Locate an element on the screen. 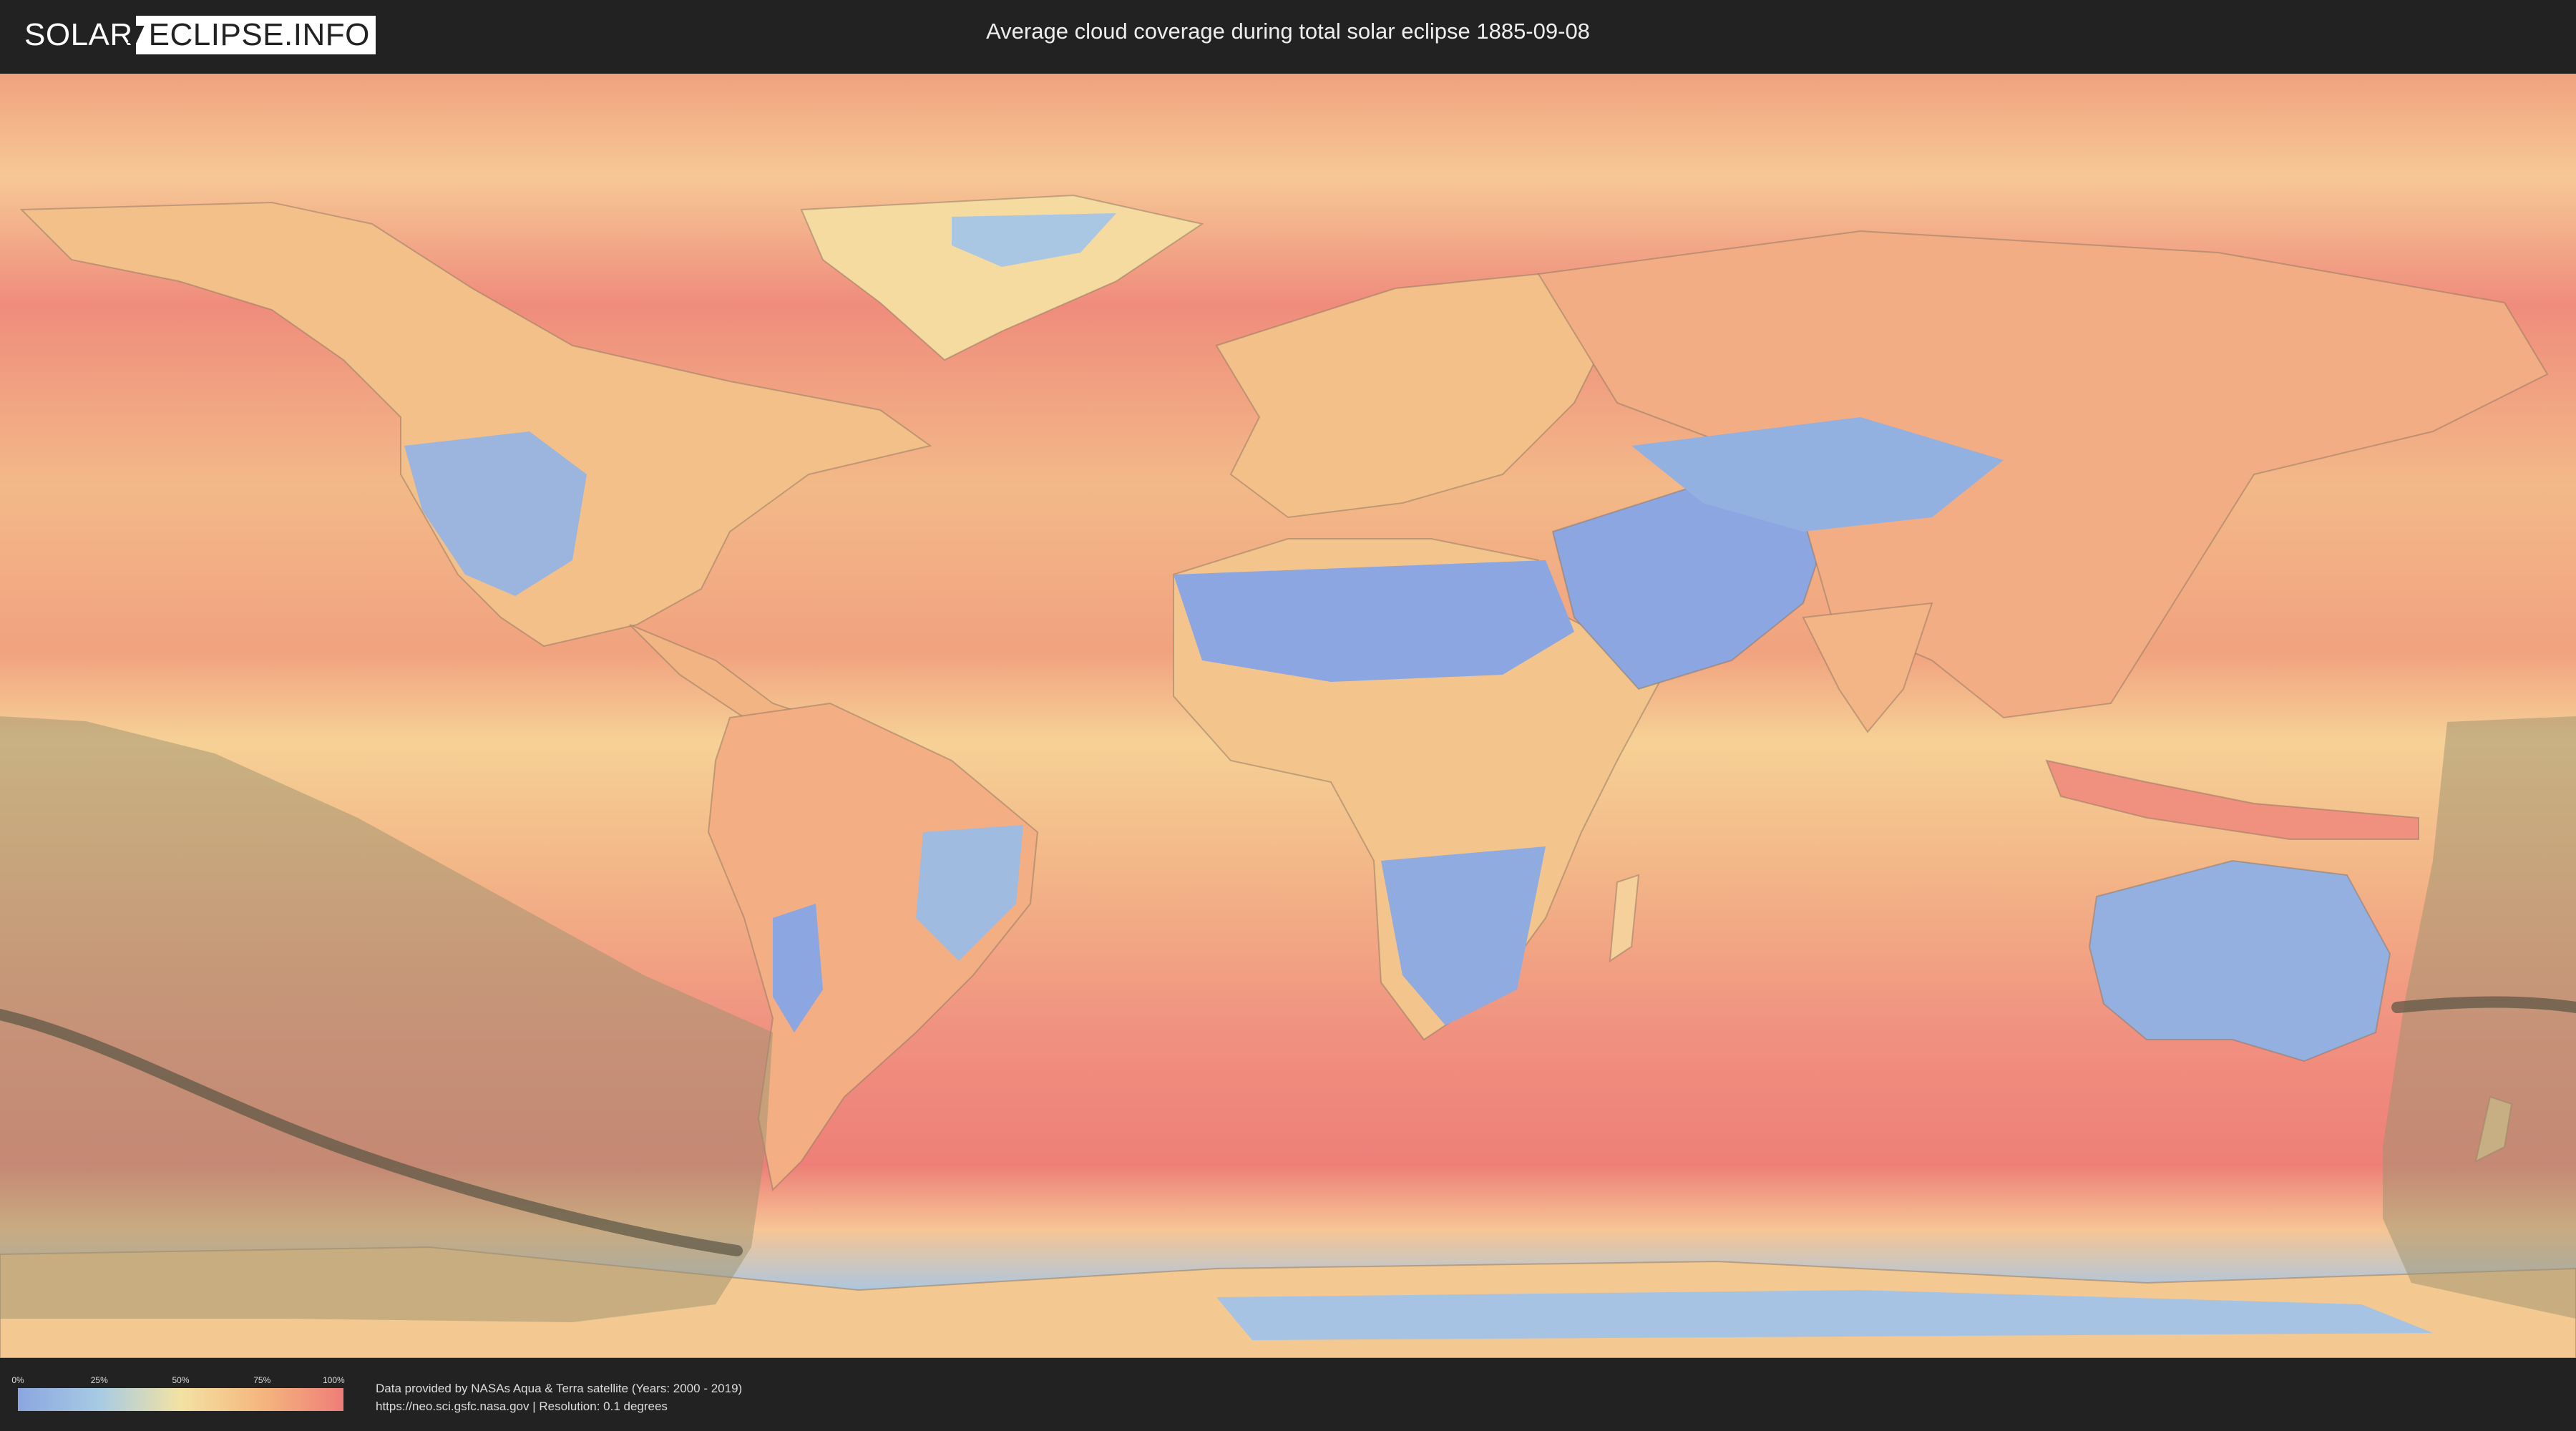 The height and width of the screenshot is (1431, 2576). legend-tick-100: 100% is located at coordinates (333, 1380).